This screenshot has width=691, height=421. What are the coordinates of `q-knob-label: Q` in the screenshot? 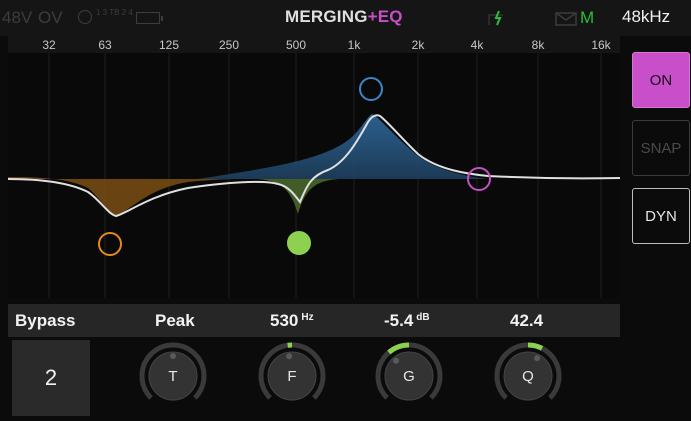 It's located at (528, 376).